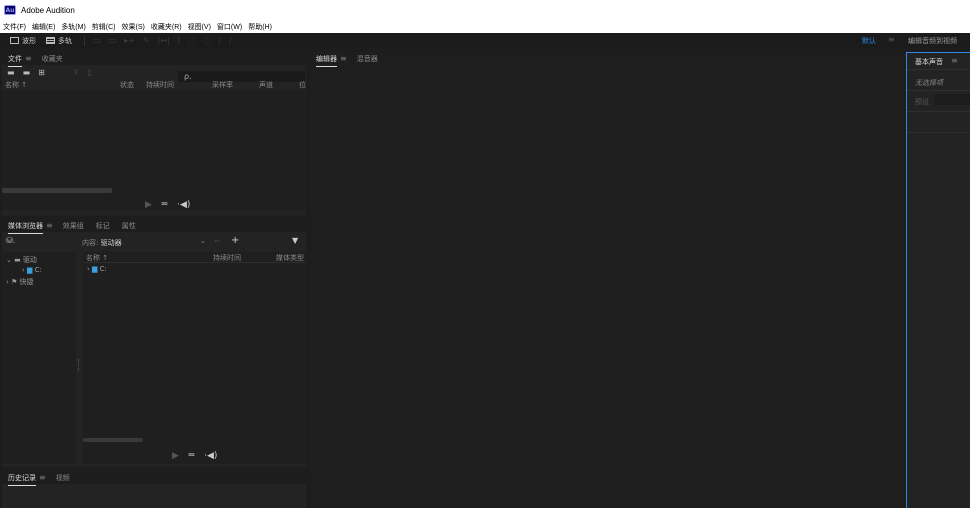  What do you see at coordinates (607, 59) in the screenshot?
I see `editor-panel-tabs: 编辑器 ≡ 混音器` at bounding box center [607, 59].